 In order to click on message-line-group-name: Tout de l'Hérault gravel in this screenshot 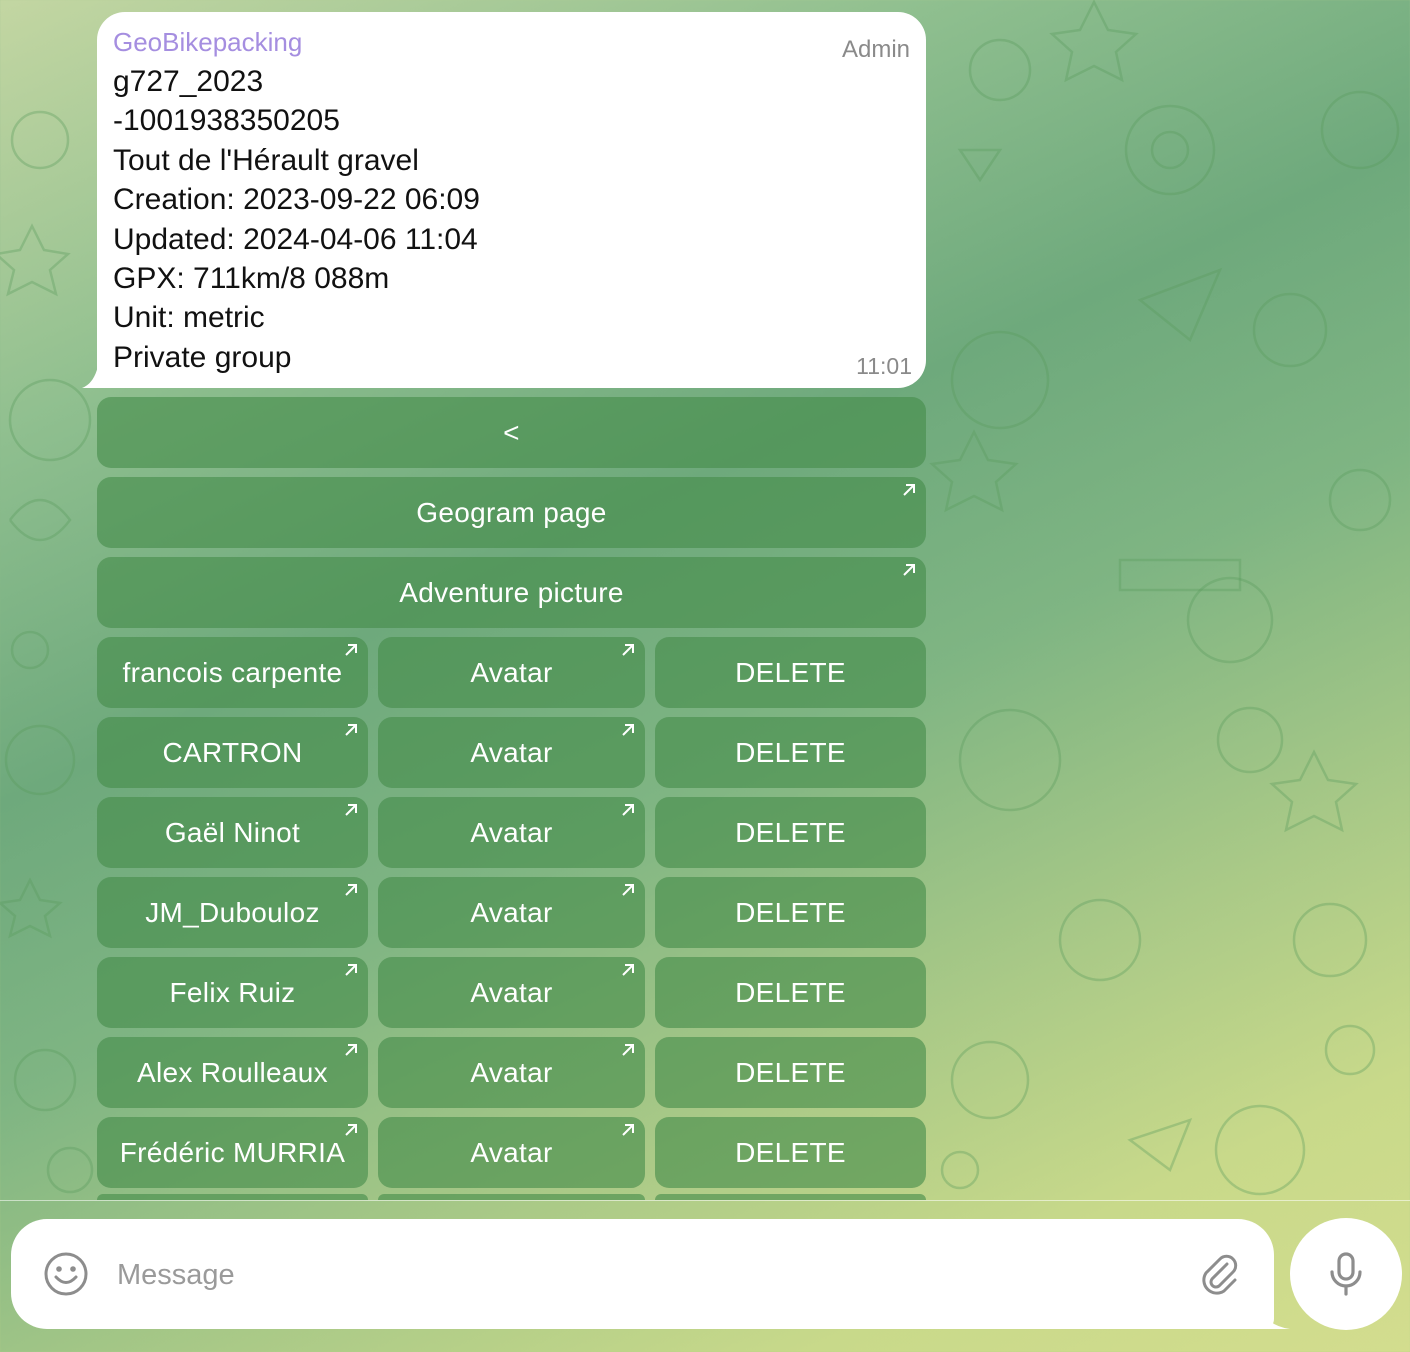, I will do `click(266, 160)`.